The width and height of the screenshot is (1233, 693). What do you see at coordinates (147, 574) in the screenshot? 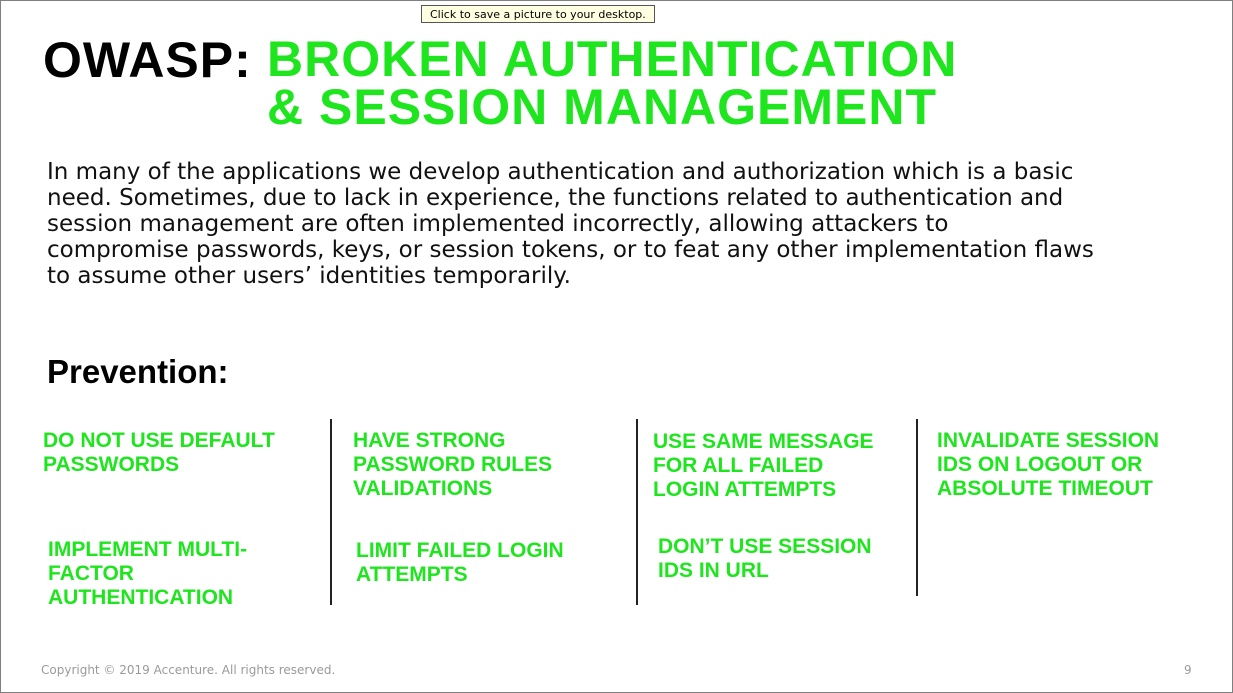
I see `prevention-item-multi-factor: IMPLEMENT MULTI- FACTOR AUTHENTICATION` at bounding box center [147, 574].